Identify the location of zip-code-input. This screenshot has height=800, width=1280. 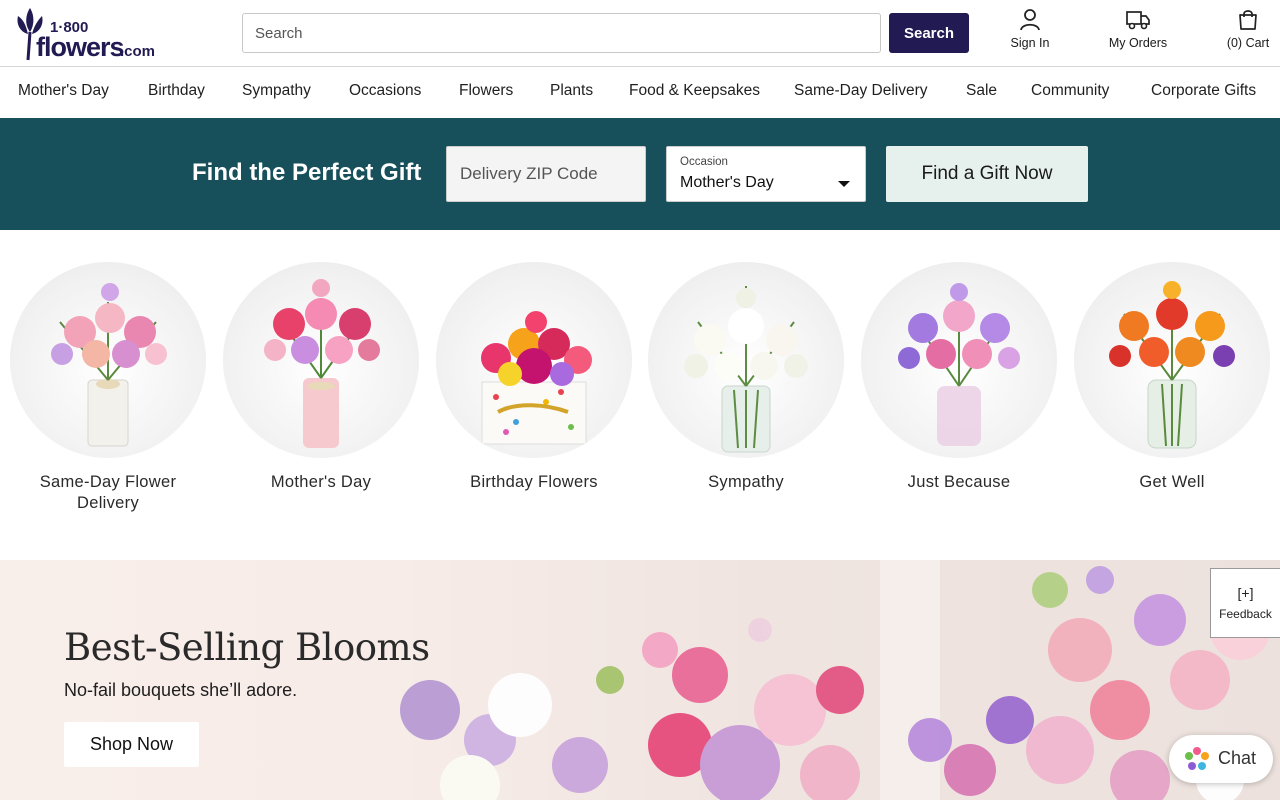
(546, 174).